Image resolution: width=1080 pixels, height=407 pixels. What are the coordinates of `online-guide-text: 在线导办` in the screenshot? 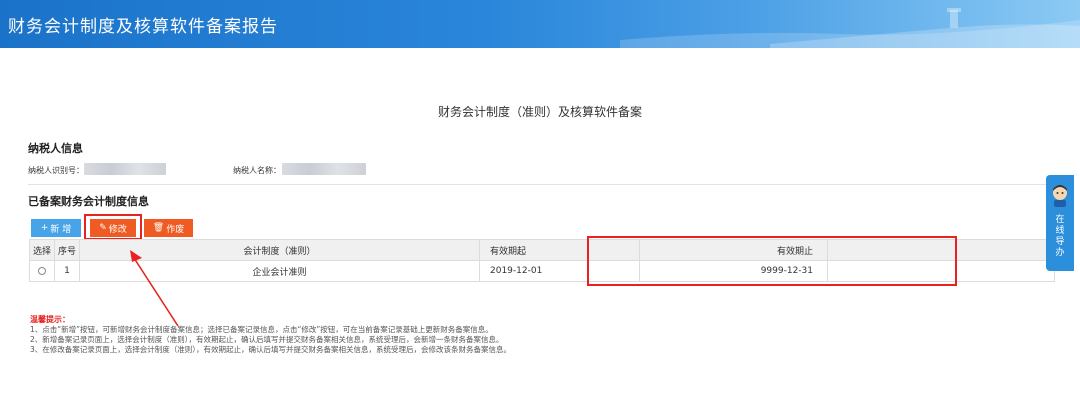 It's located at (1060, 236).